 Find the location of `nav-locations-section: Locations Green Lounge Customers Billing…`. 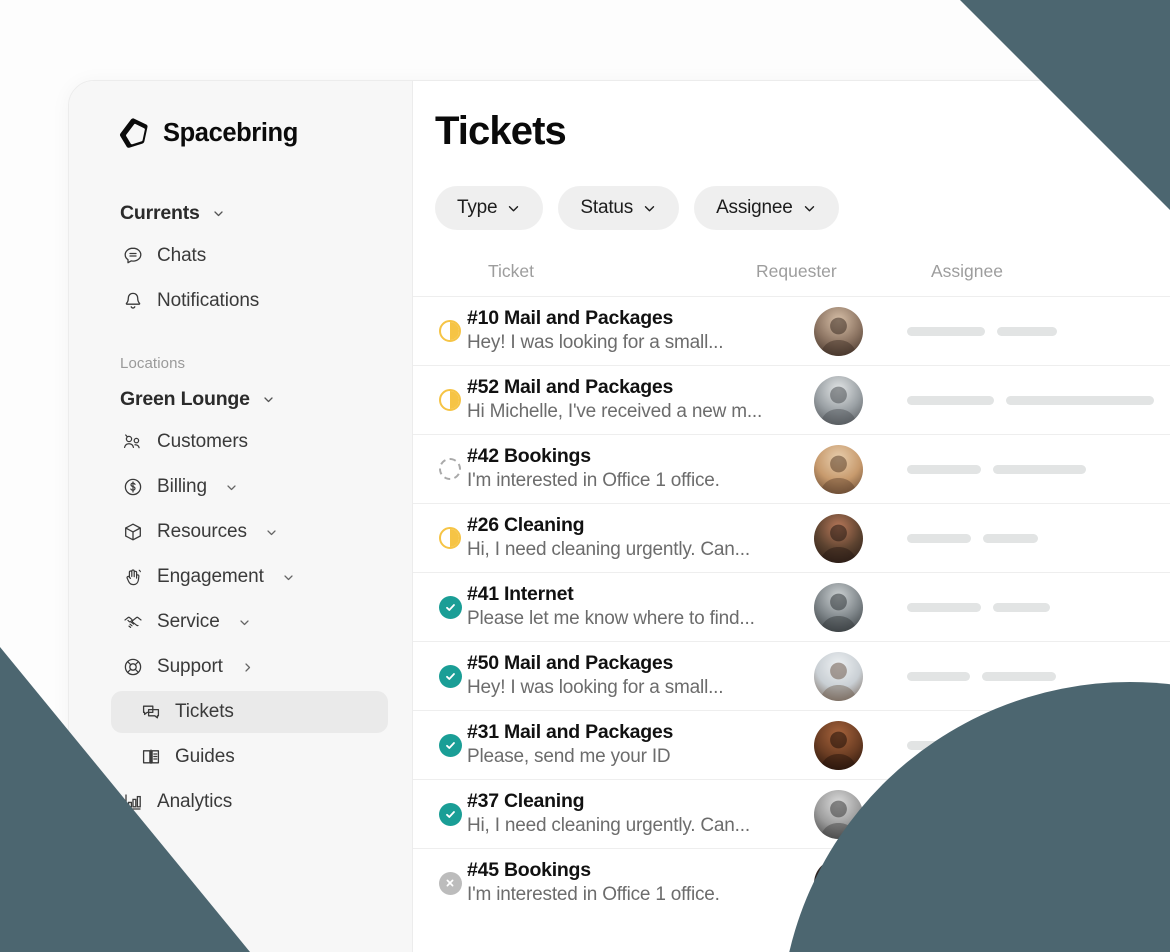

nav-locations-section: Locations Green Lounge Customers Billing… is located at coordinates (240, 585).